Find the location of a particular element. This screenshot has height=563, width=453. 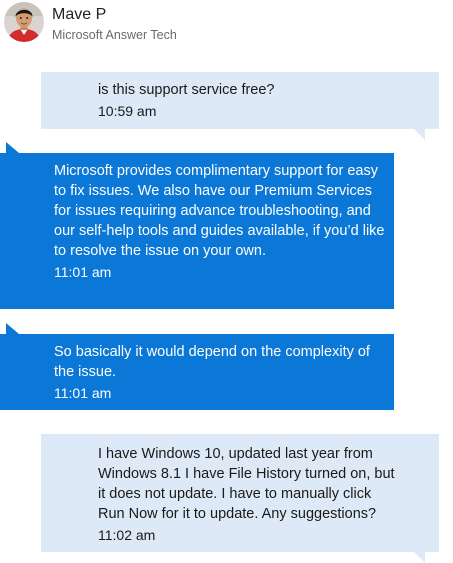

user-message-bubble: is this support service free? 10:59 am is located at coordinates (240, 106).